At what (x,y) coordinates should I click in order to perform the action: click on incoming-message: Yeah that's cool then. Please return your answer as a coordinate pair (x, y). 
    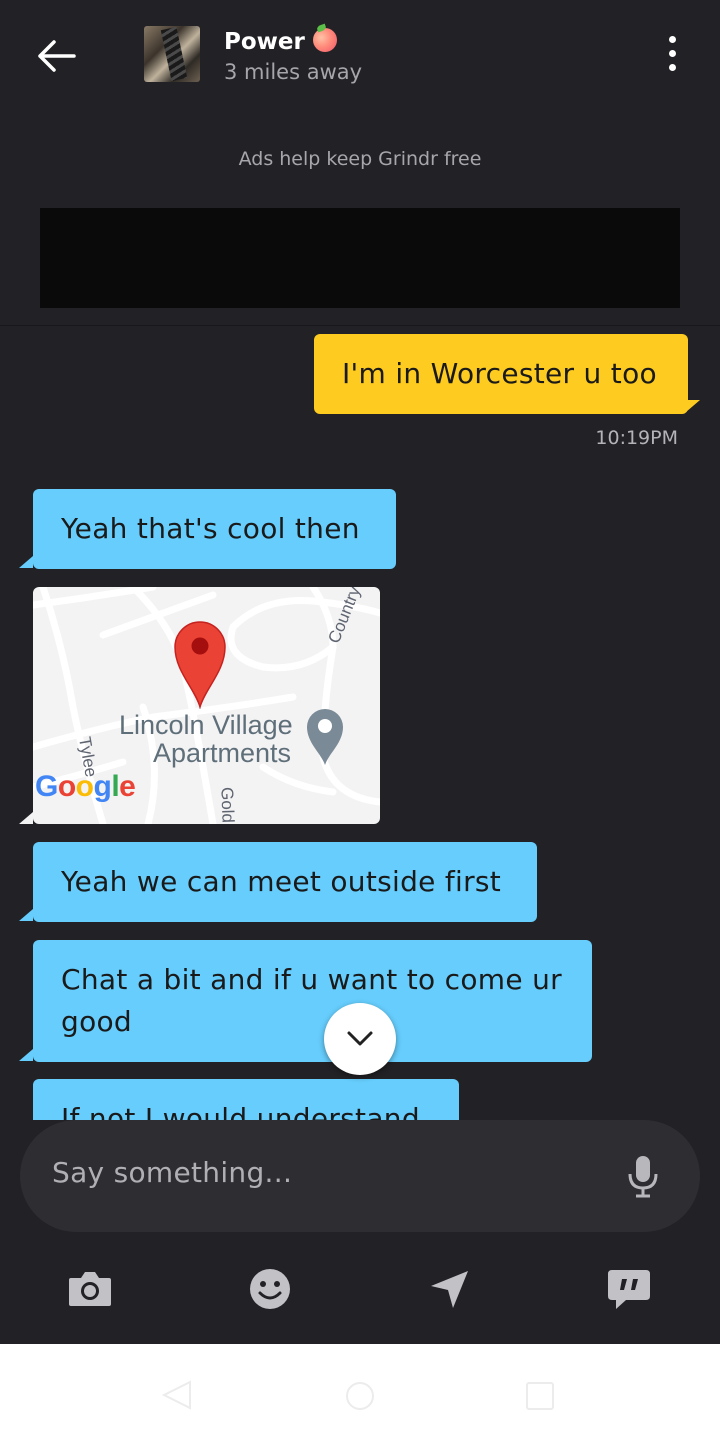
    Looking at the image, I should click on (214, 529).